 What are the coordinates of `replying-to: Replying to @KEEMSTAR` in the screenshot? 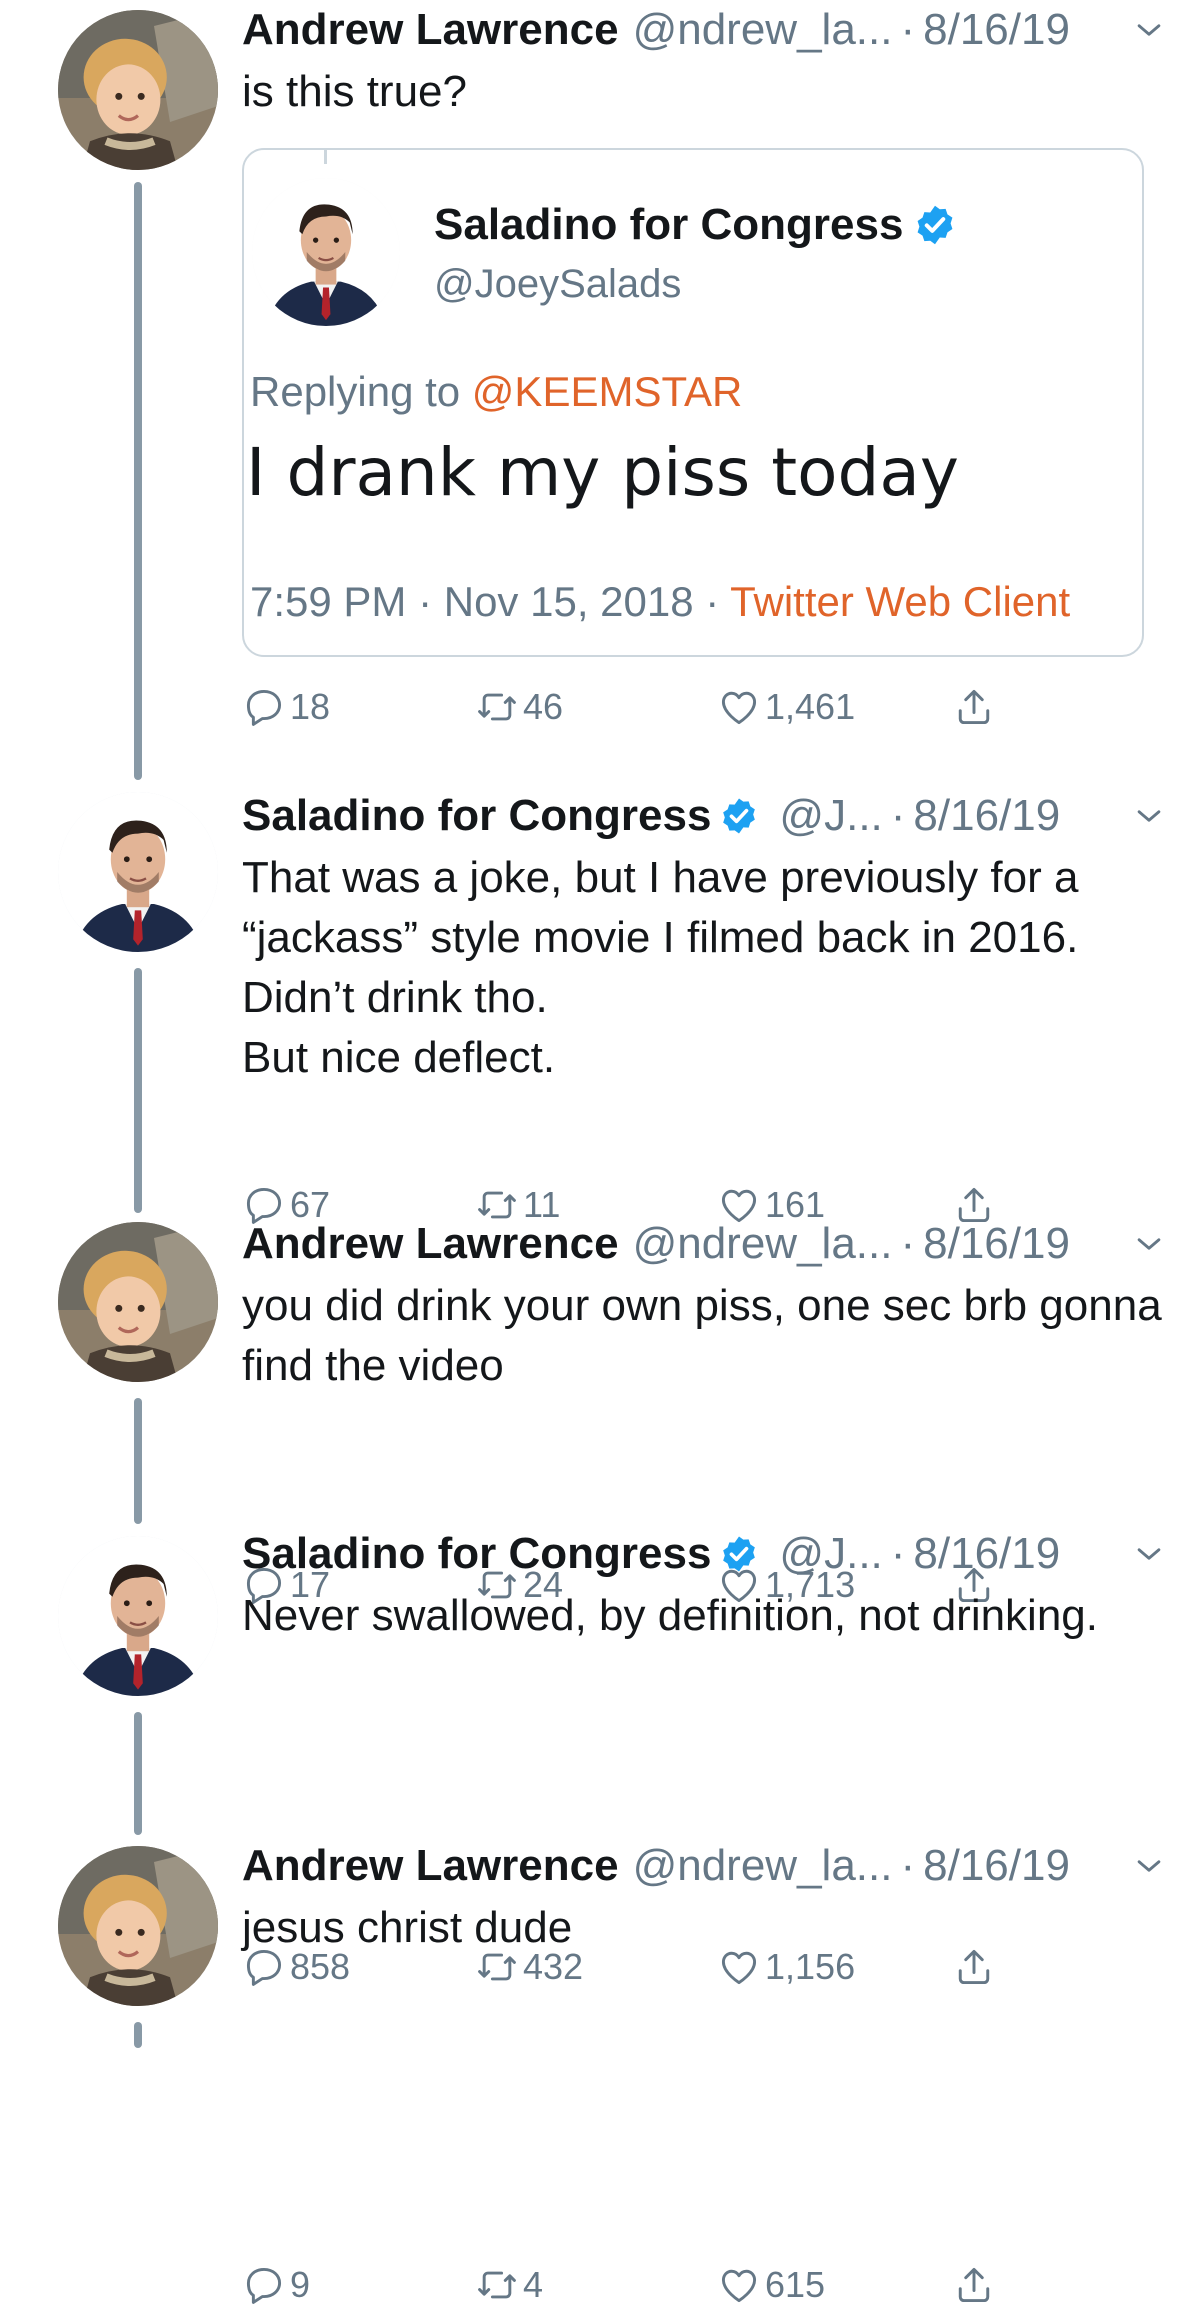 It's located at (496, 392).